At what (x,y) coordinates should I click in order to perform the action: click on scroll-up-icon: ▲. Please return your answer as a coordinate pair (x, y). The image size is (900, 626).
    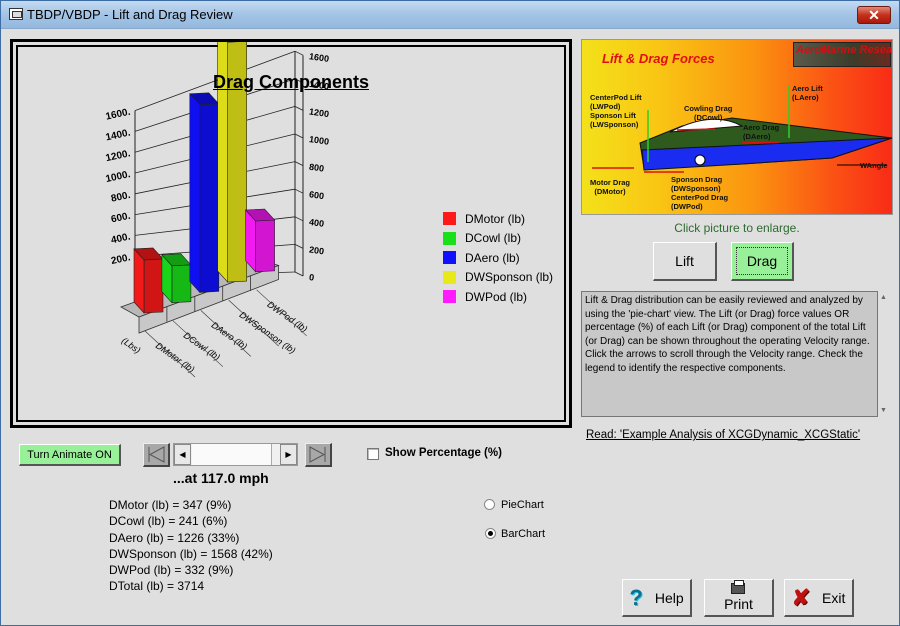
    Looking at the image, I should click on (883, 297).